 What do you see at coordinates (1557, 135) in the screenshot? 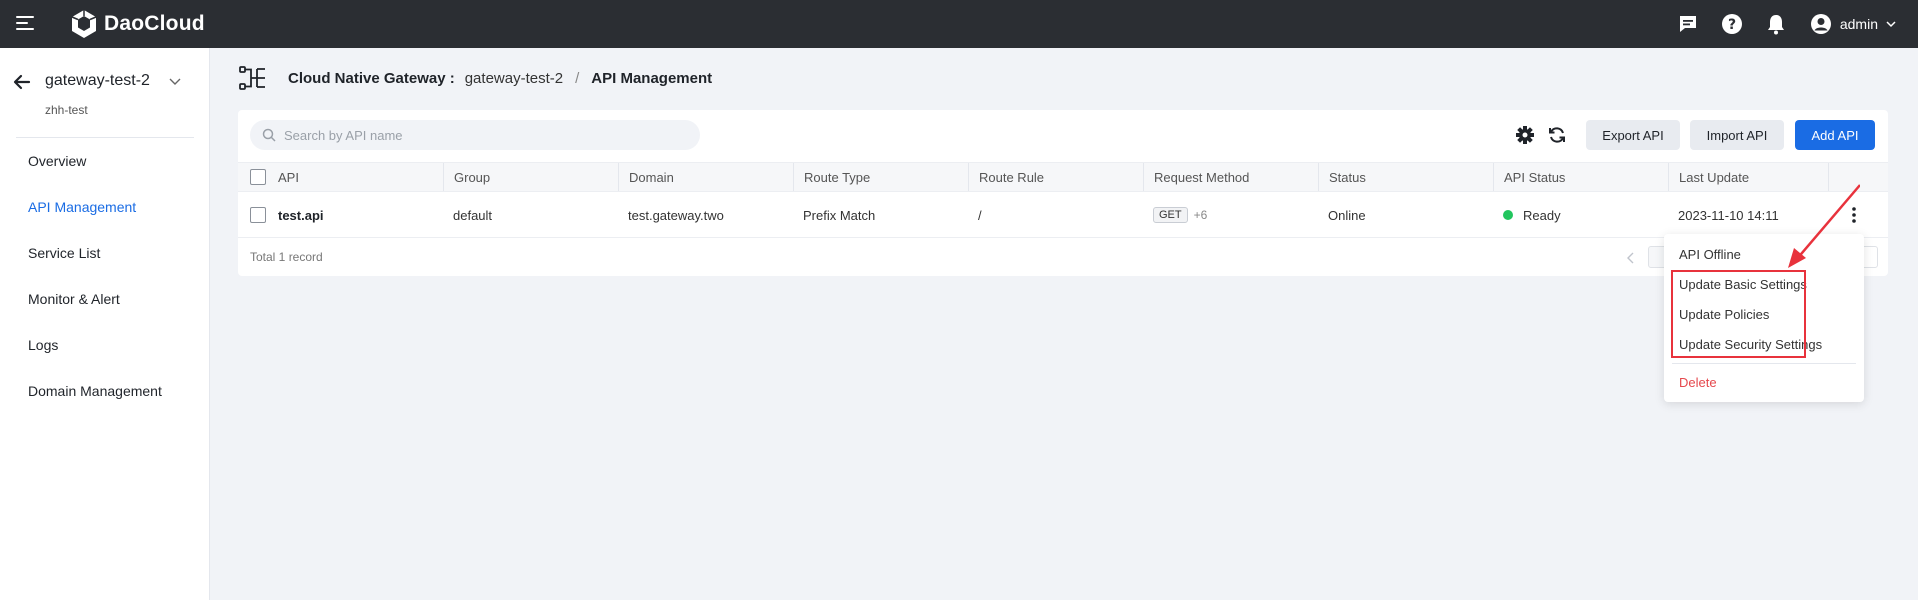
I see `refresh-icon` at bounding box center [1557, 135].